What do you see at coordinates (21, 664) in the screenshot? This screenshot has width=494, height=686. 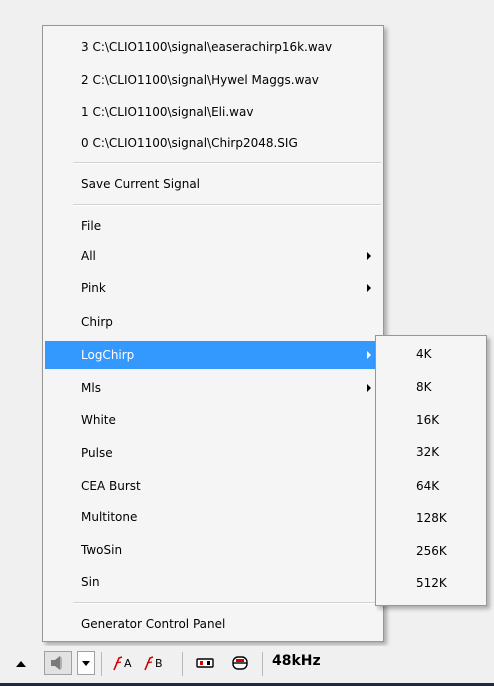 I see `up-arrow-icon` at bounding box center [21, 664].